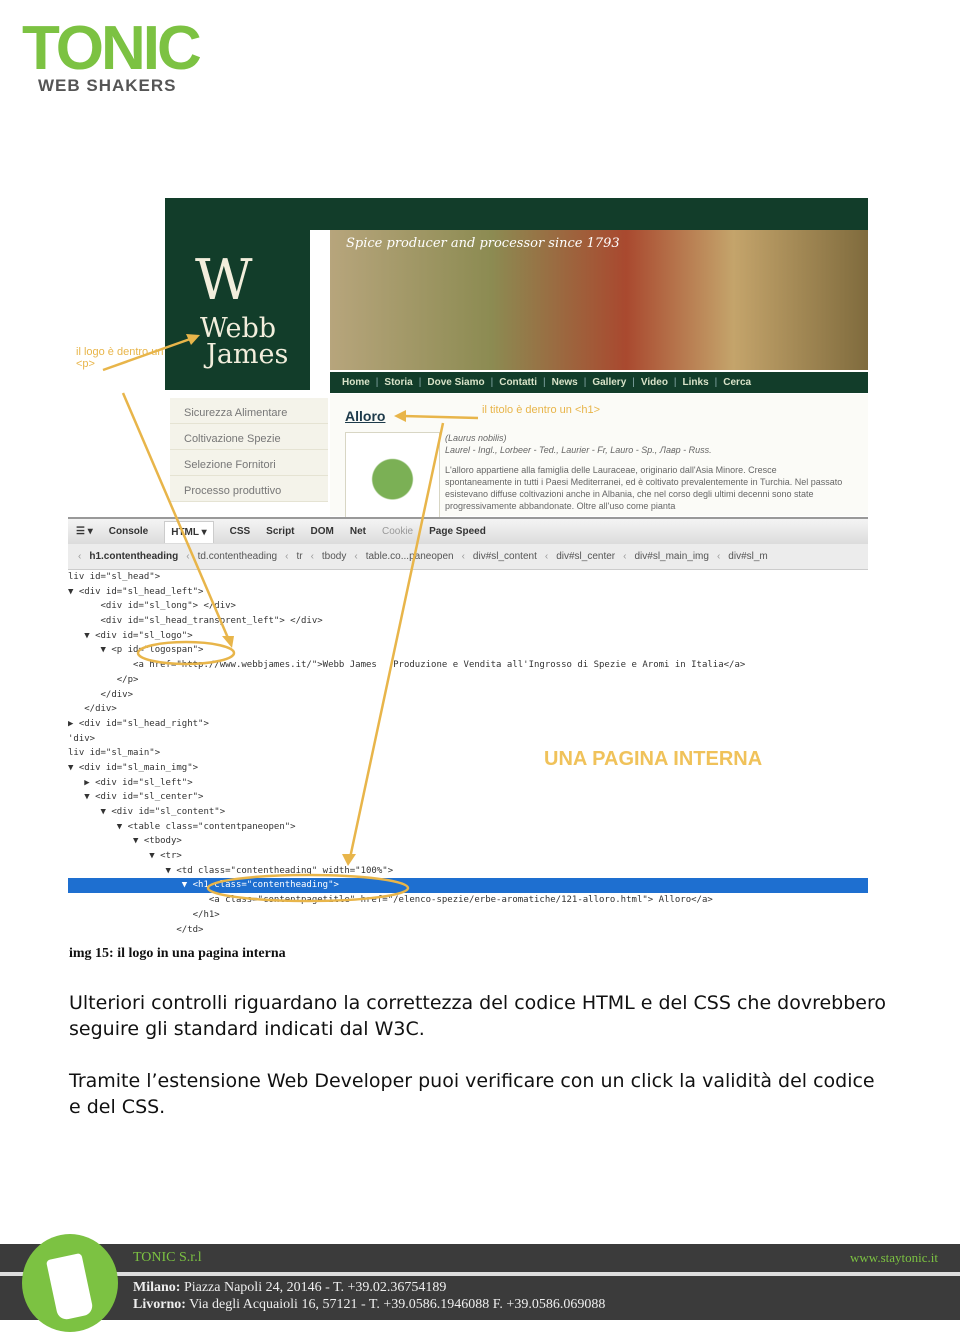 The height and width of the screenshot is (1339, 960). I want to click on livorno-label: Livorno:, so click(159, 1304).